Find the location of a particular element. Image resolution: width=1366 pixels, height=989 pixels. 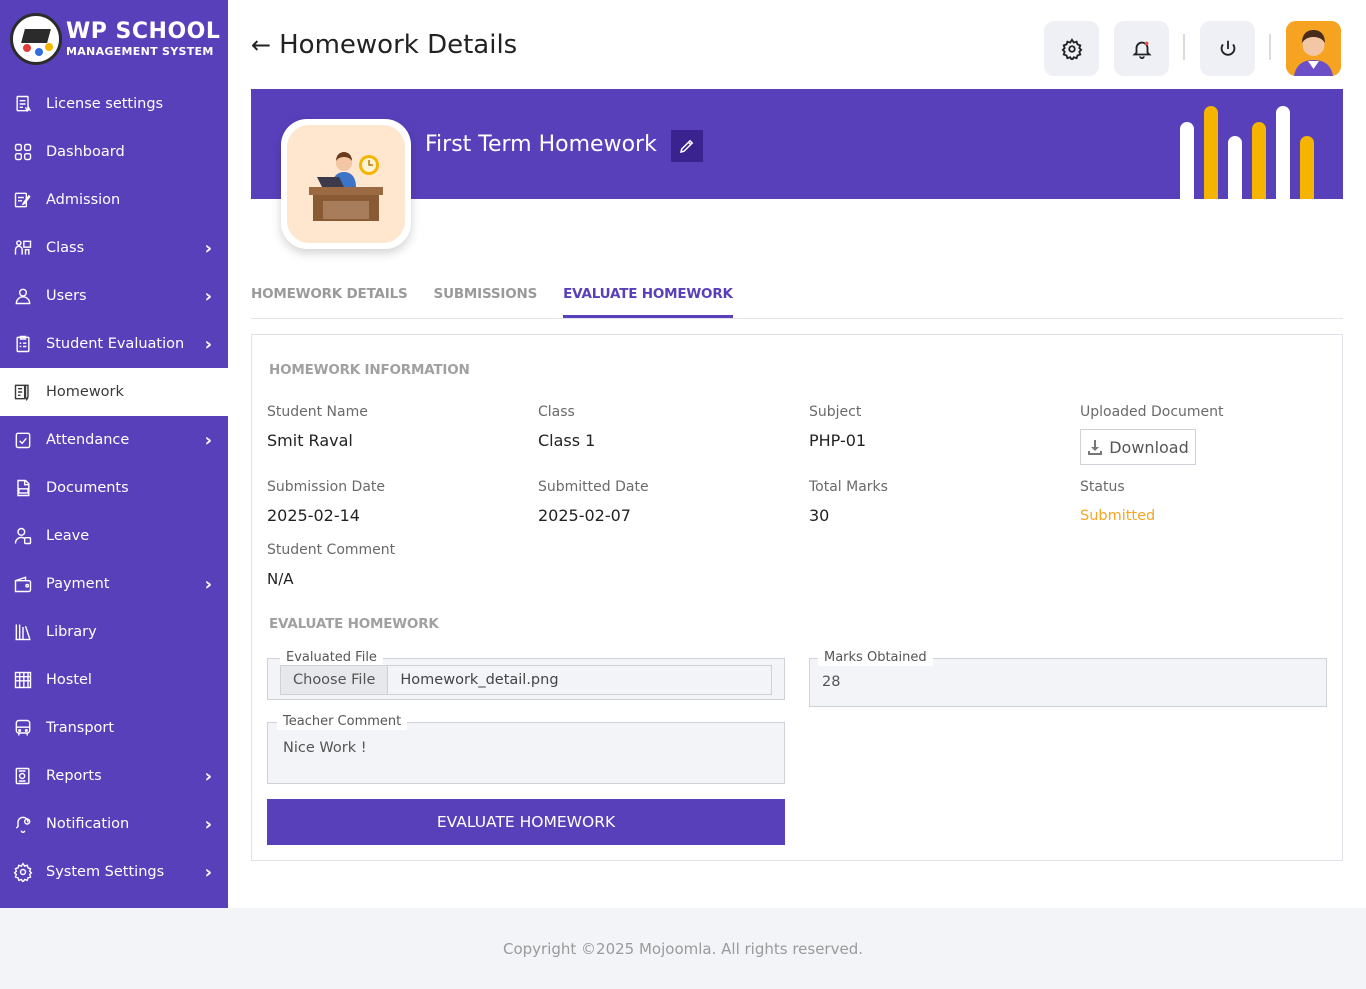

license-icon is located at coordinates (23, 104).